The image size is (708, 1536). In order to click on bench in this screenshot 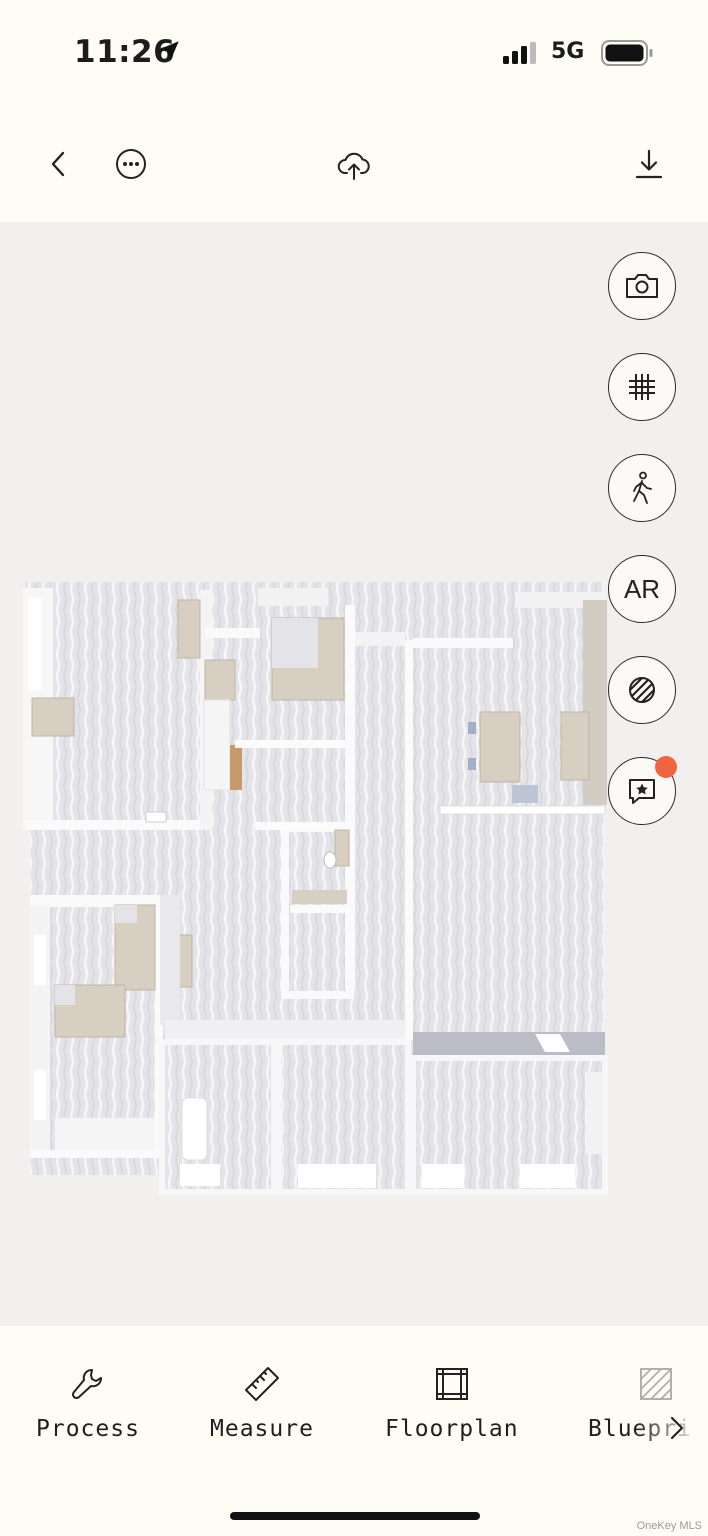, I will do `click(105, 1134)`.